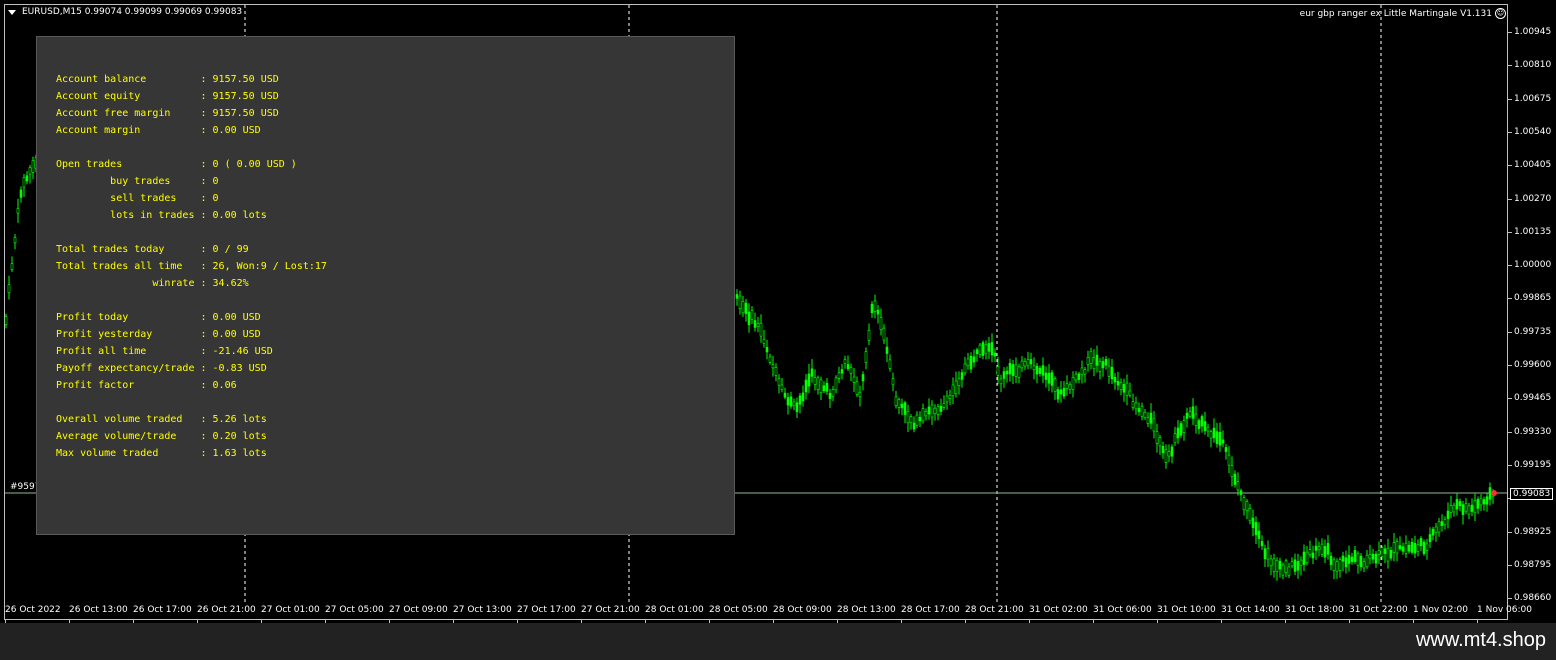  Describe the element at coordinates (1480, 640) in the screenshot. I see `watermark-text: www.mt4.shop` at that location.